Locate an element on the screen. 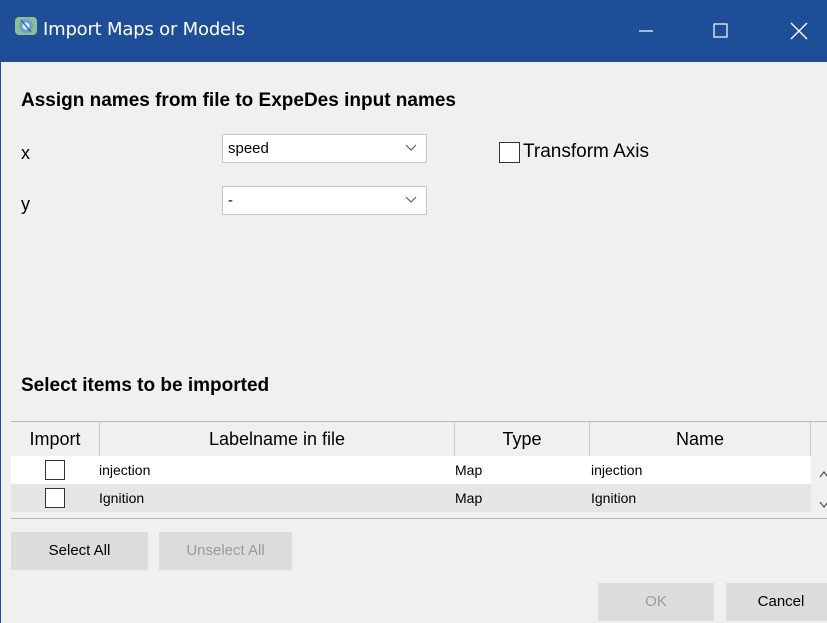 The width and height of the screenshot is (827, 623). table-row: injection Map injection is located at coordinates (411, 470).